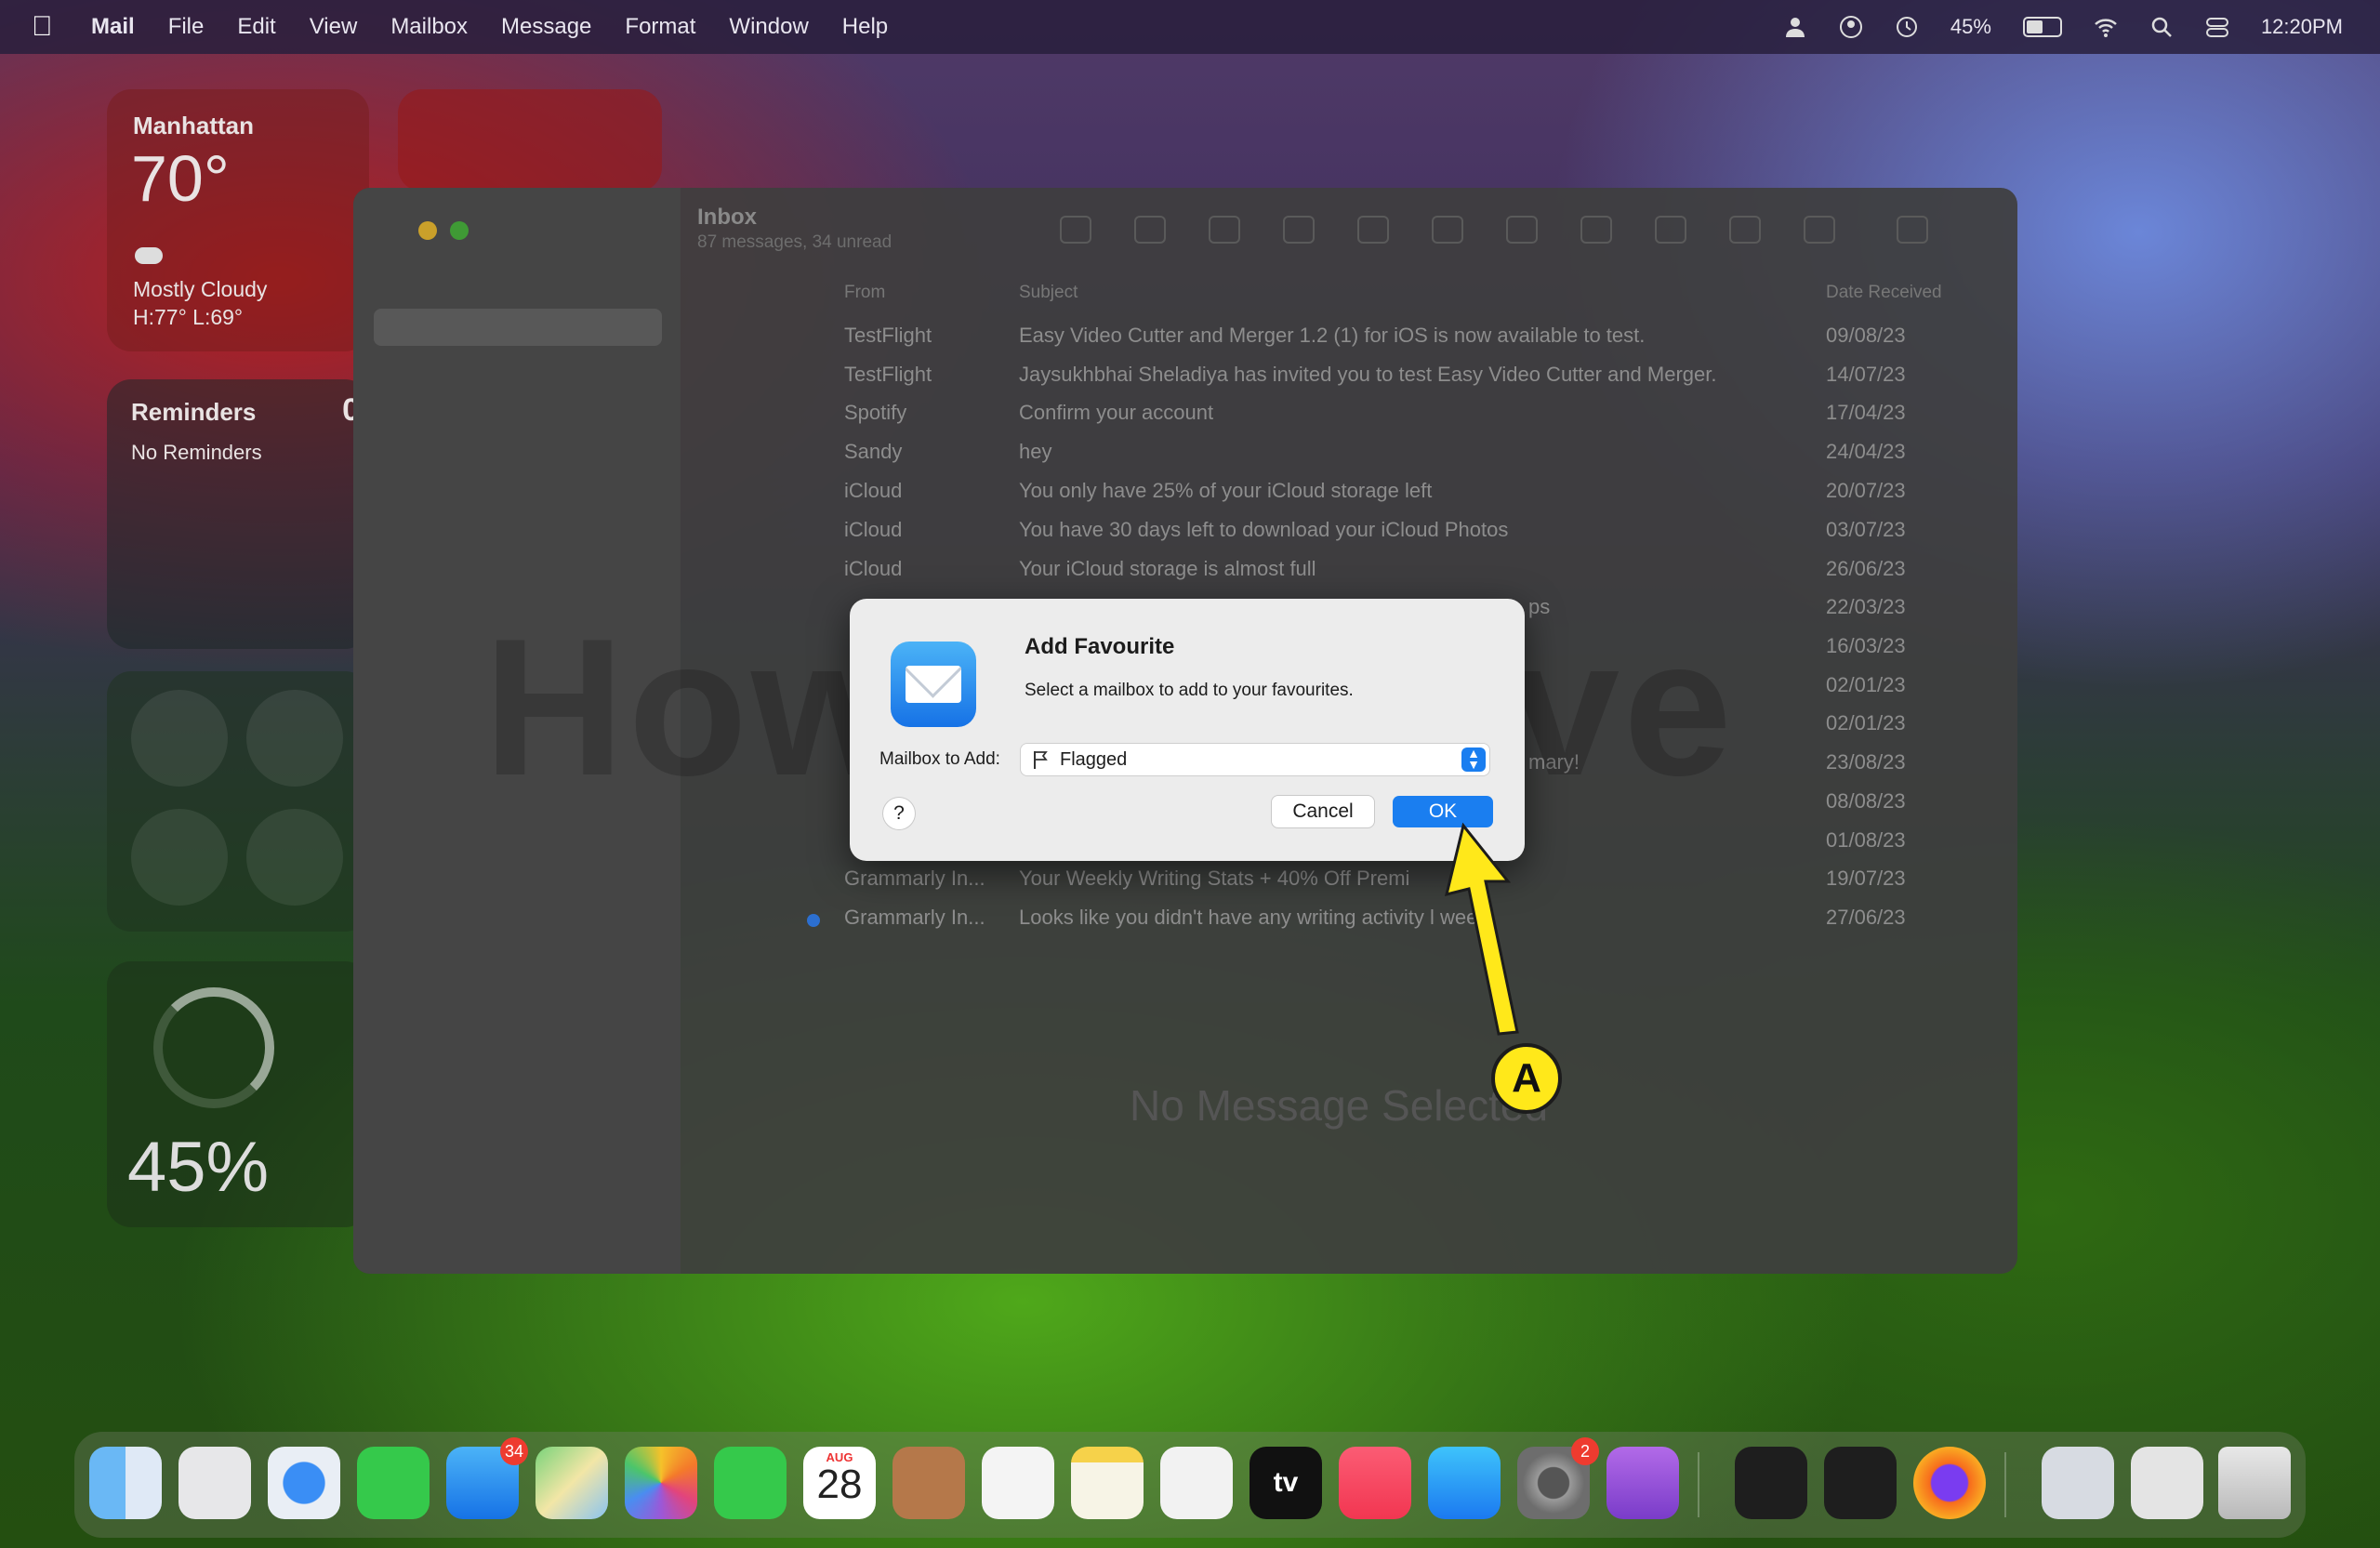 Image resolution: width=2380 pixels, height=1548 pixels. What do you see at coordinates (186, 27) in the screenshot?
I see `menu-file: File` at bounding box center [186, 27].